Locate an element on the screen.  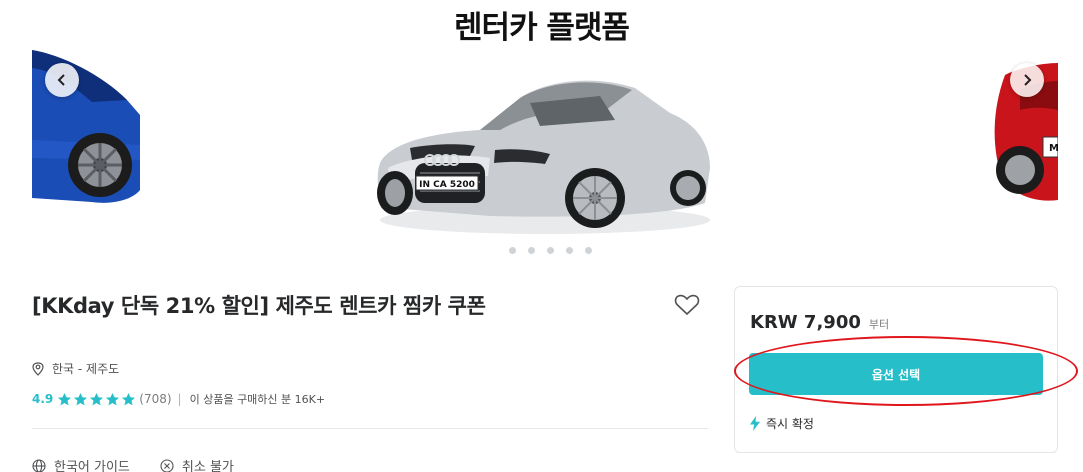
location-text: 한국 - 제주도 is located at coordinates (86, 369).